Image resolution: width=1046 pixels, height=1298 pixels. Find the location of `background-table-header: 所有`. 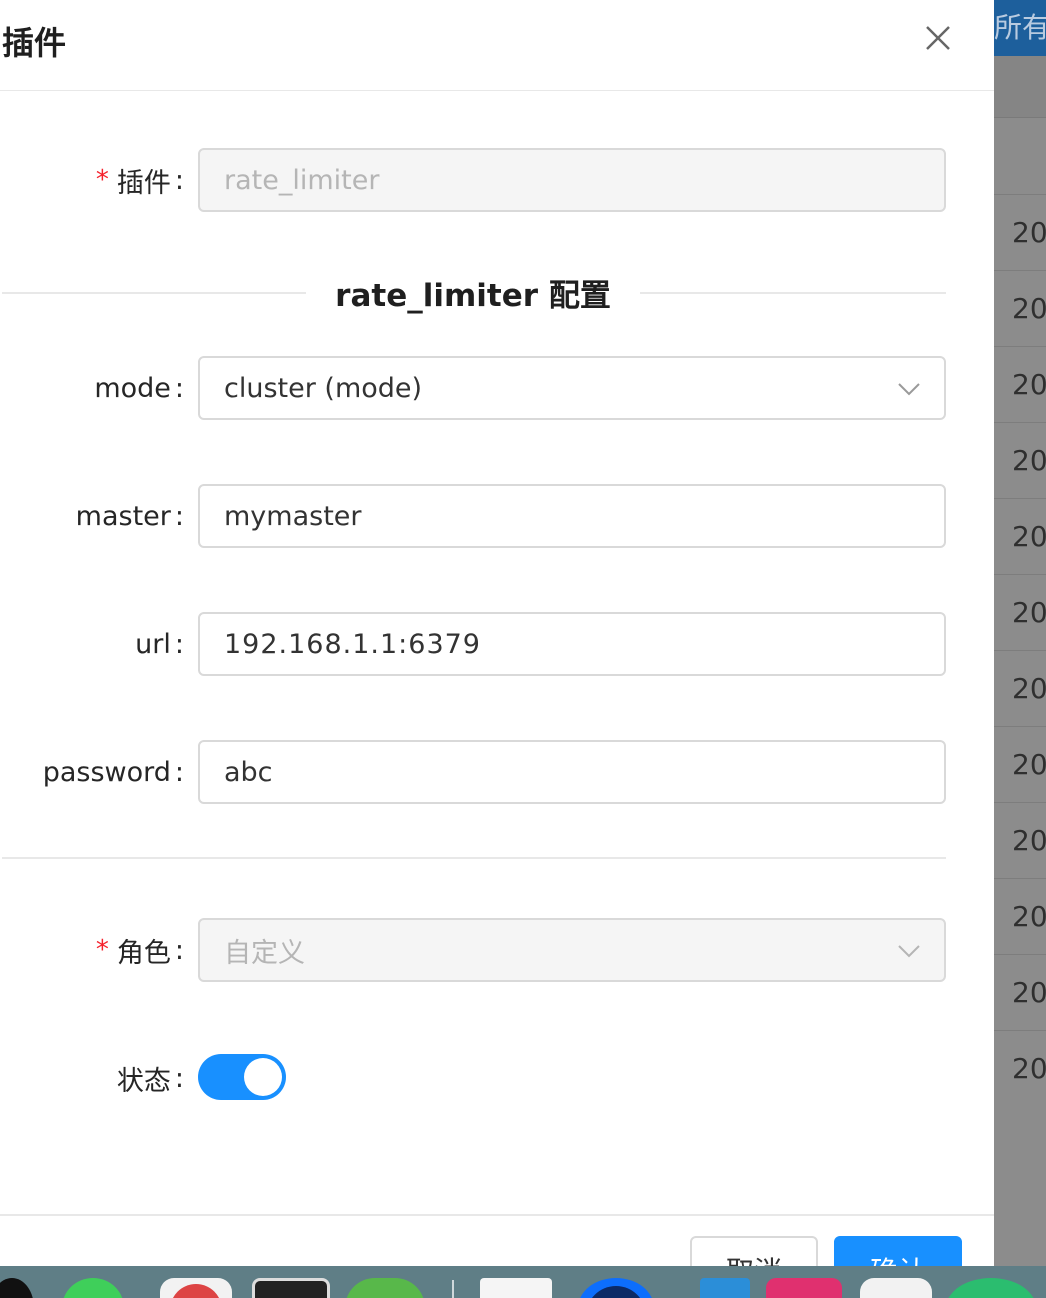

background-table-header: 所有 is located at coordinates (1020, 28).